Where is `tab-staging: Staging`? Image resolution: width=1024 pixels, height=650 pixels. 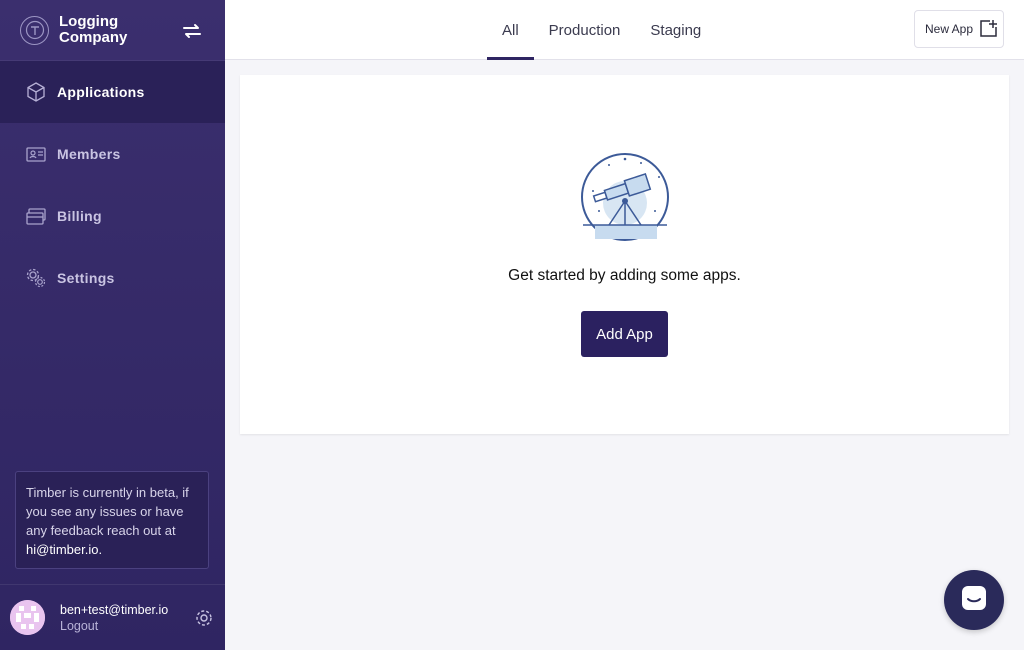
tab-staging: Staging is located at coordinates (675, 30).